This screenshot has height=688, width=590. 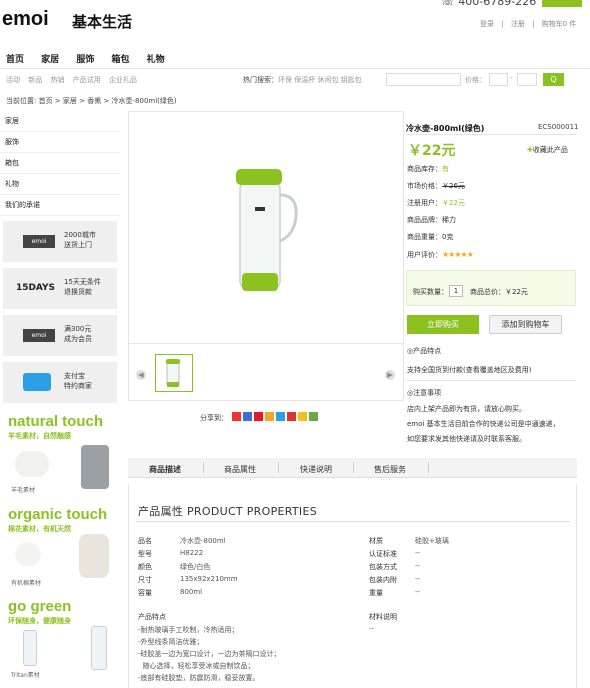 What do you see at coordinates (80, 240) in the screenshot?
I see `promise-text: 2000城市 送货上门` at bounding box center [80, 240].